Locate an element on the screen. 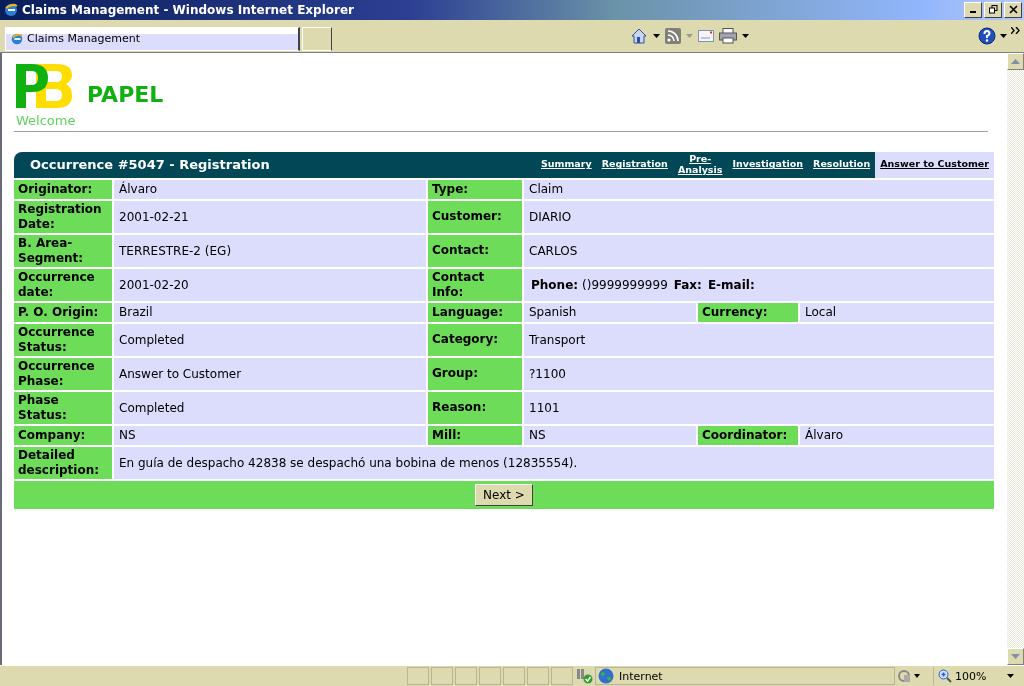  restore-icon is located at coordinates (993, 10).